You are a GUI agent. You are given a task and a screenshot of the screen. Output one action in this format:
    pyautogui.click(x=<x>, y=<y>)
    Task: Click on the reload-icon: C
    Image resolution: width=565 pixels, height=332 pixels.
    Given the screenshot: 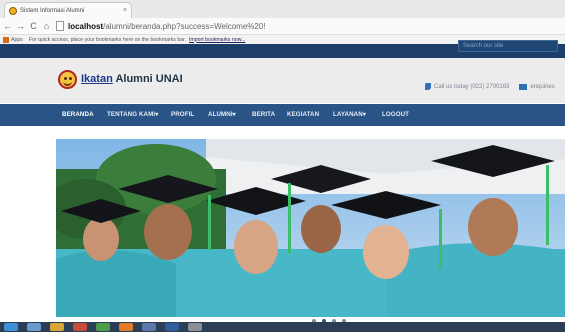 What is the action you would take?
    pyautogui.click(x=33, y=26)
    